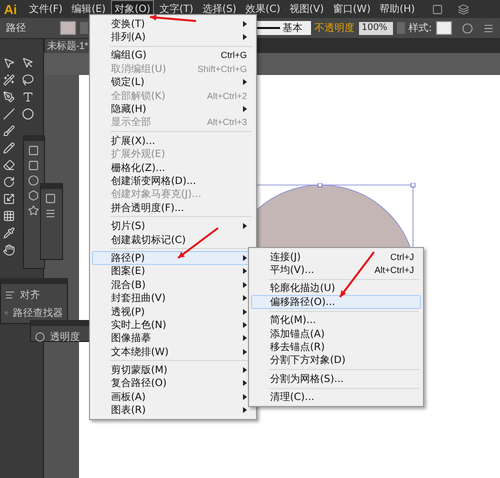  I want to click on menu-bar-item: 视图(V), so click(306, 9).